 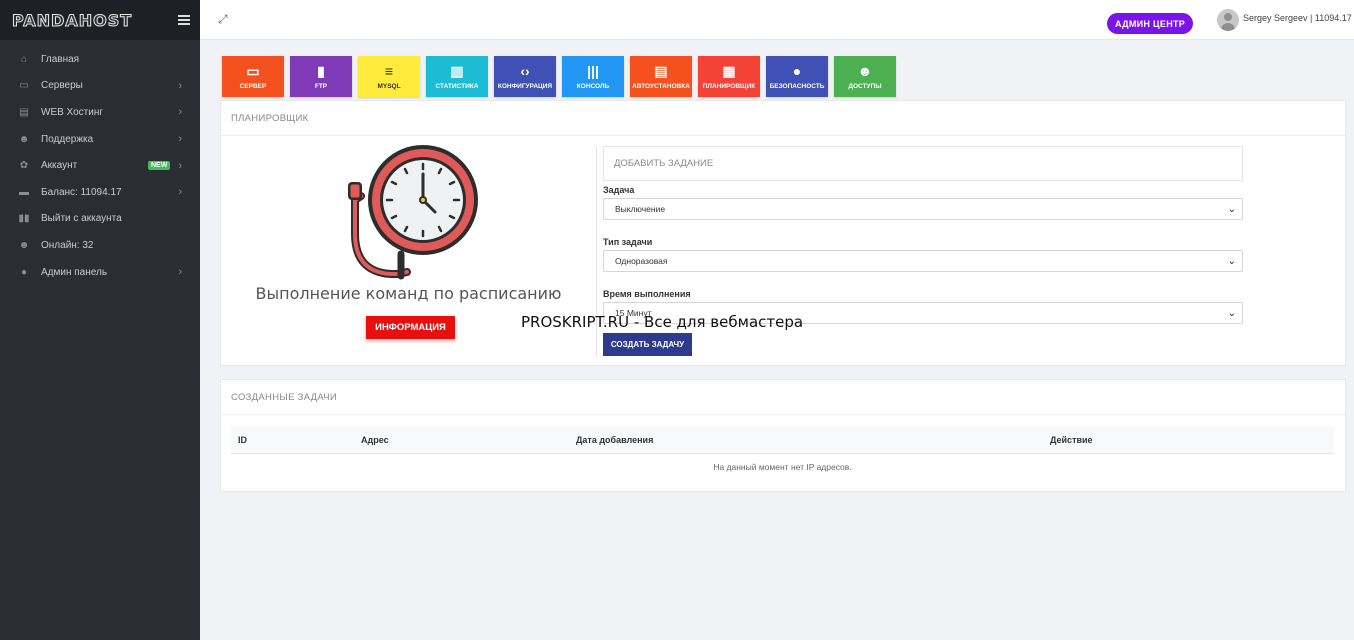 I want to click on tile-button: ‹› КОНФИГУРАЦИЯ, so click(x=525, y=76).